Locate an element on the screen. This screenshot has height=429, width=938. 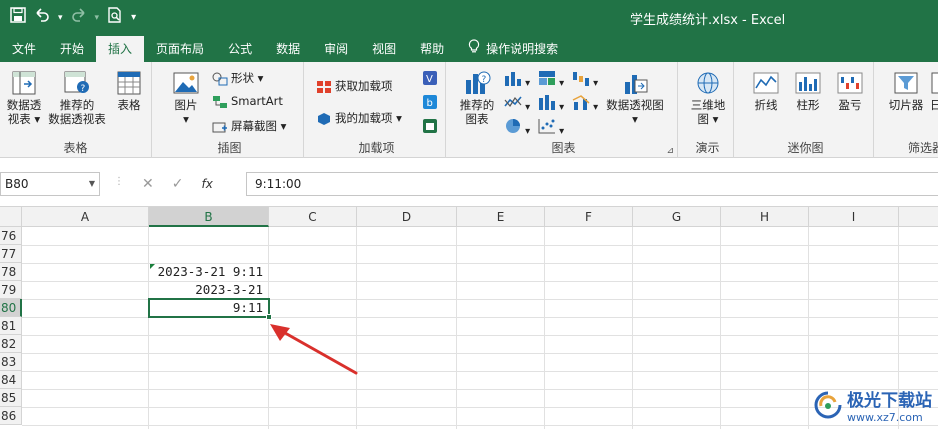
sparkline-winloss-icon is located at coordinates (850, 83).